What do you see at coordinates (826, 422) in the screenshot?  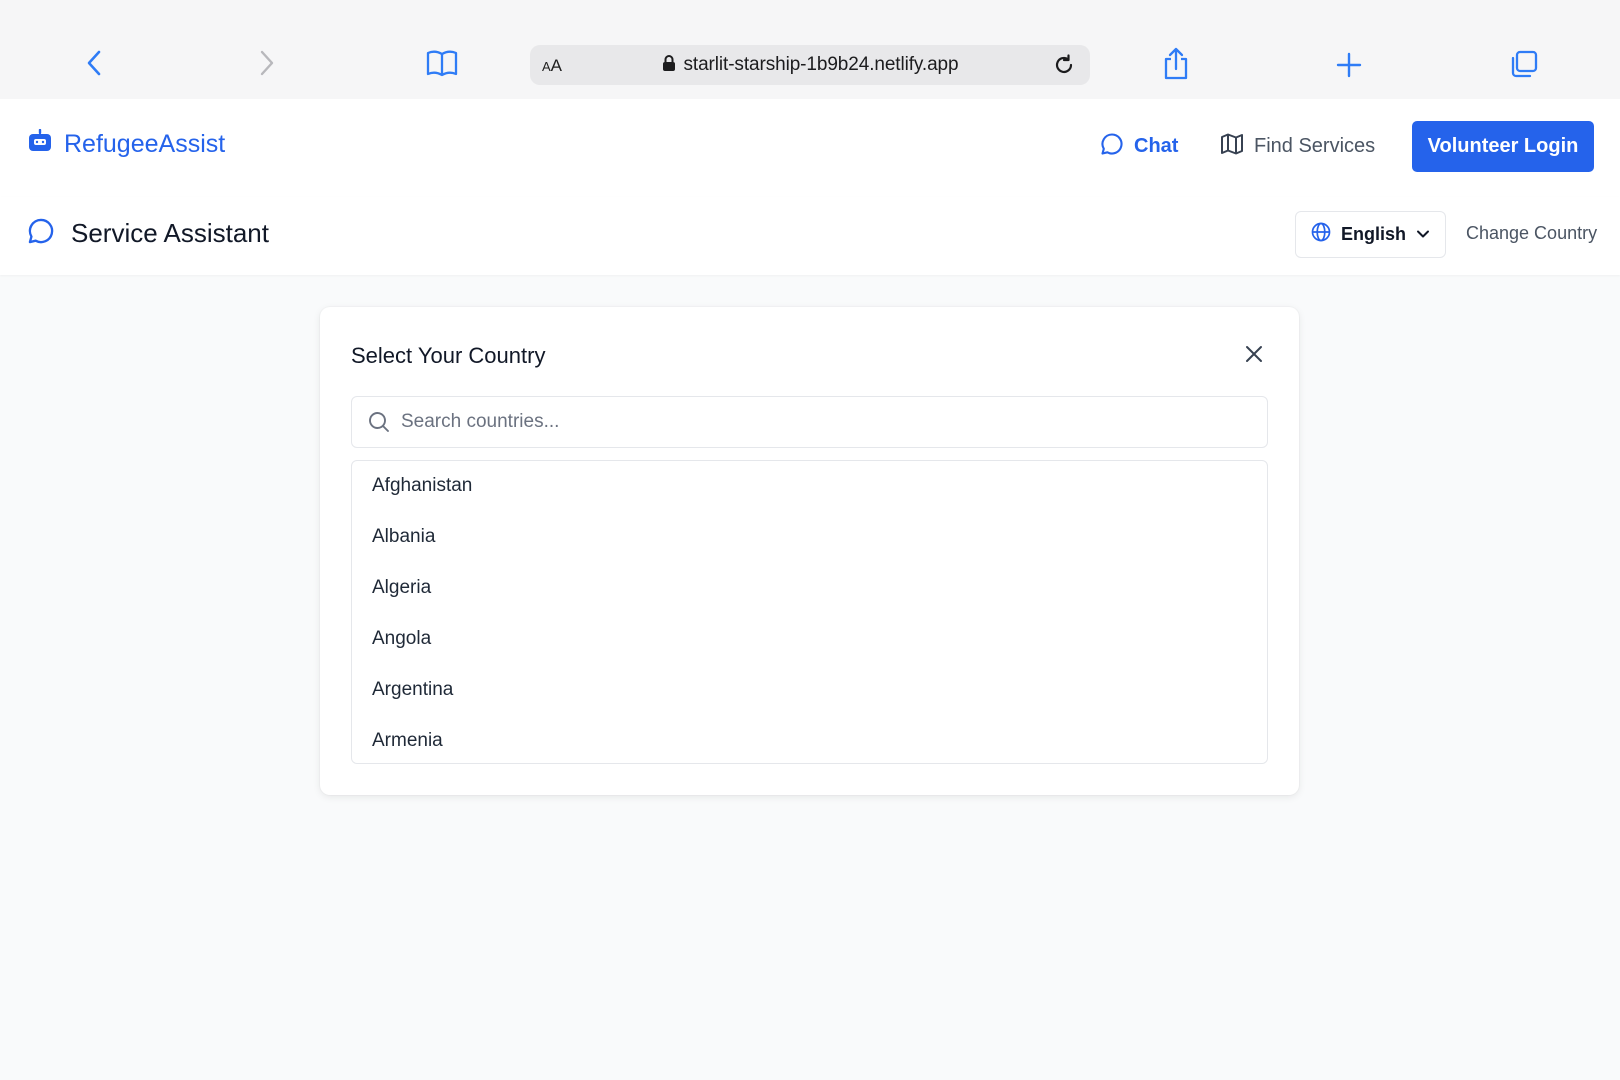 I see `search-input` at bounding box center [826, 422].